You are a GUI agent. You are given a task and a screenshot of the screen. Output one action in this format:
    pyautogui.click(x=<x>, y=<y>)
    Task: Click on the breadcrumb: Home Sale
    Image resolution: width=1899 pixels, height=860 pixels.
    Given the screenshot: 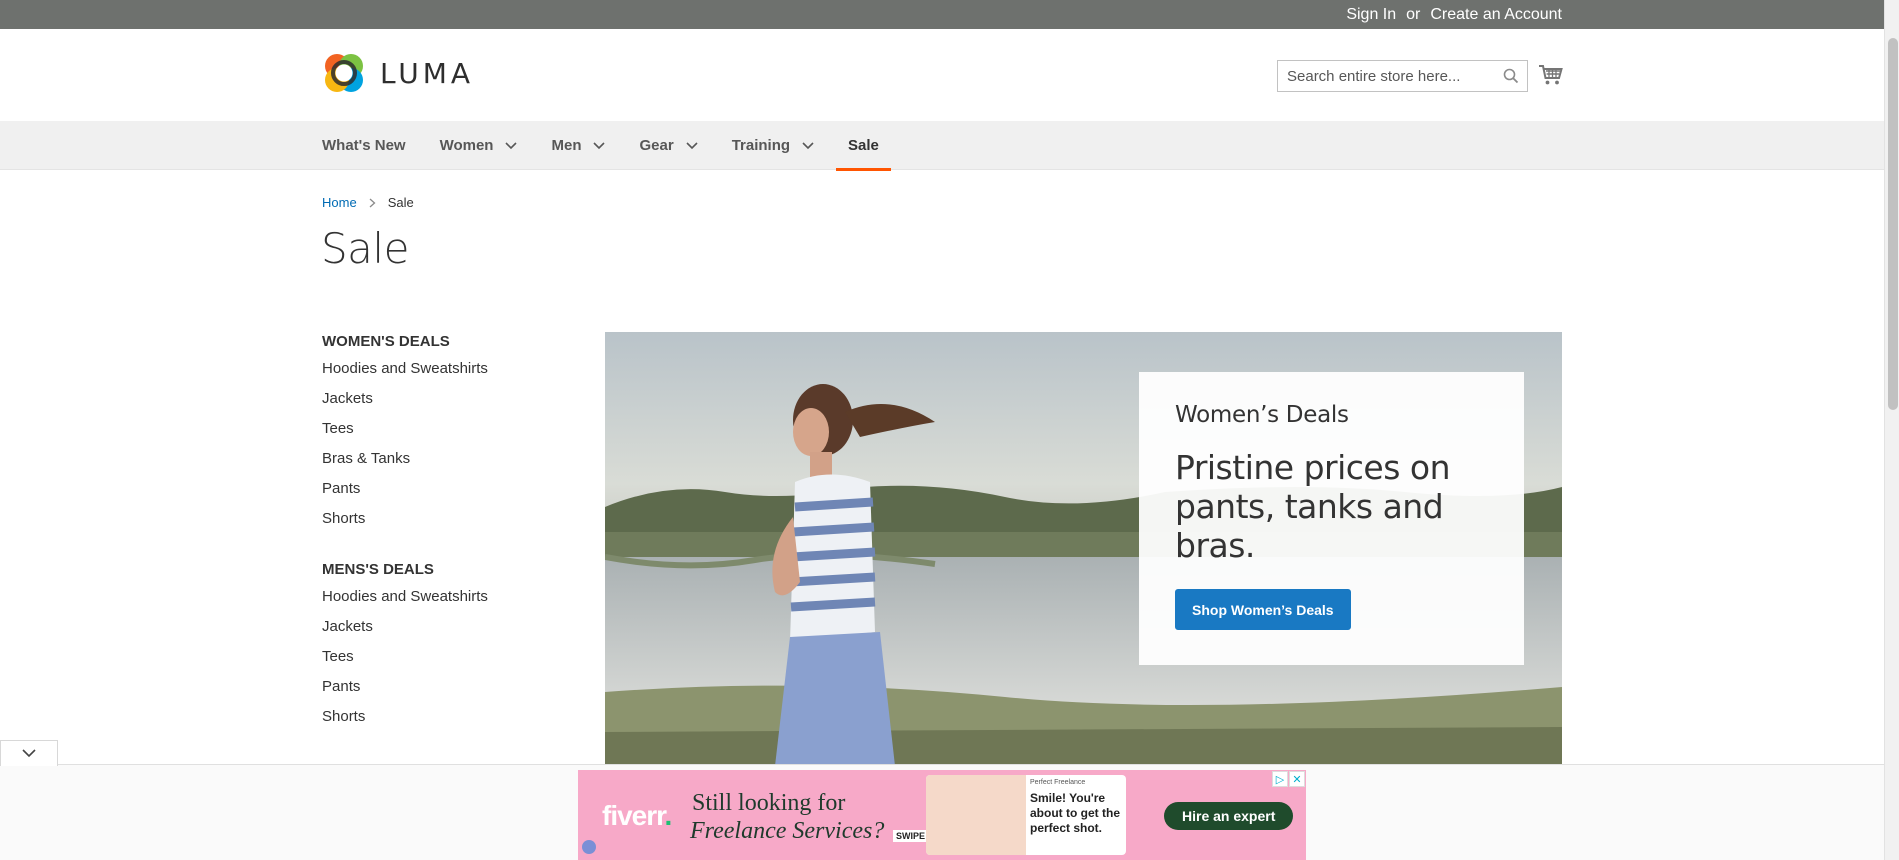 What is the action you would take?
    pyautogui.click(x=368, y=202)
    